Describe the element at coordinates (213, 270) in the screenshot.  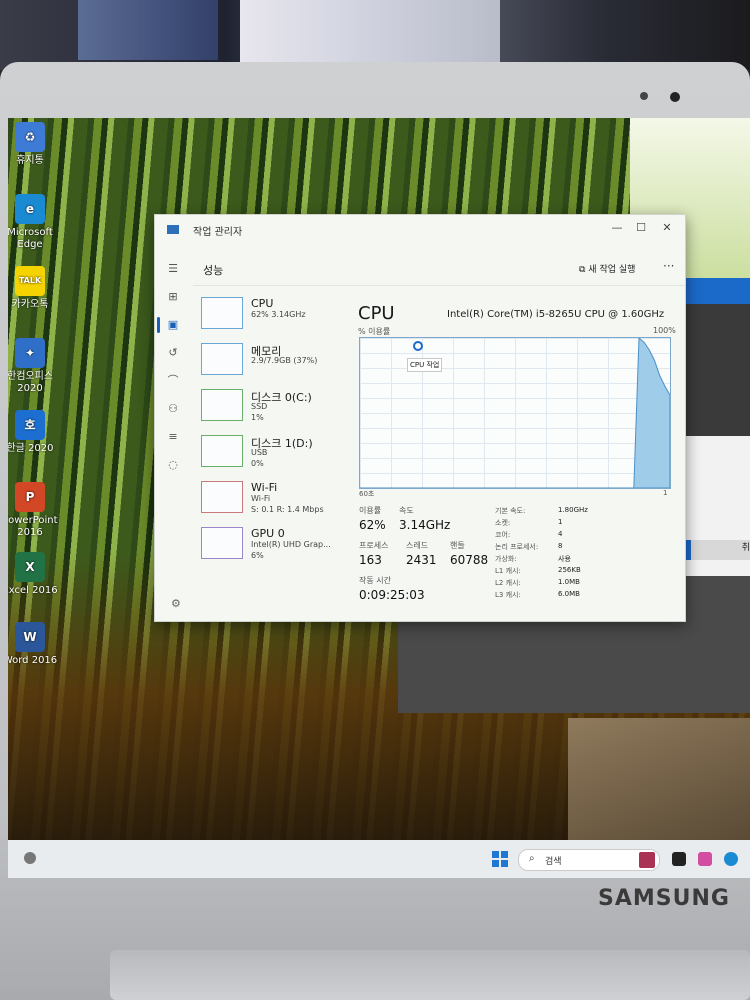
I see `page-title: 성능` at that location.